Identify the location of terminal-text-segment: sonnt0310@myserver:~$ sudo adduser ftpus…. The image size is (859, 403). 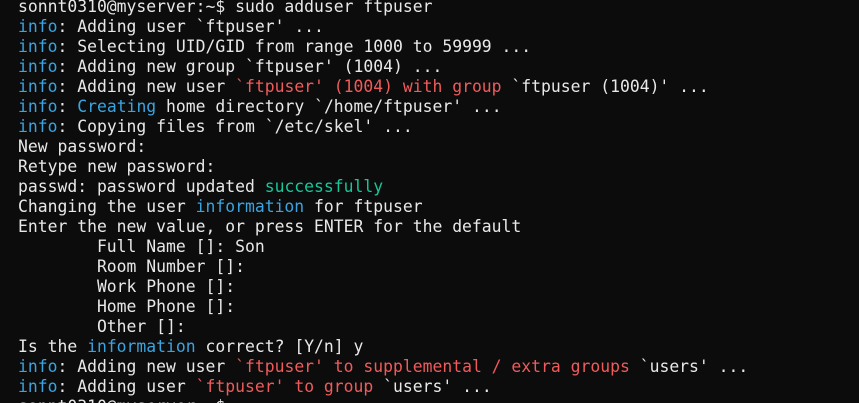
(225, 8).